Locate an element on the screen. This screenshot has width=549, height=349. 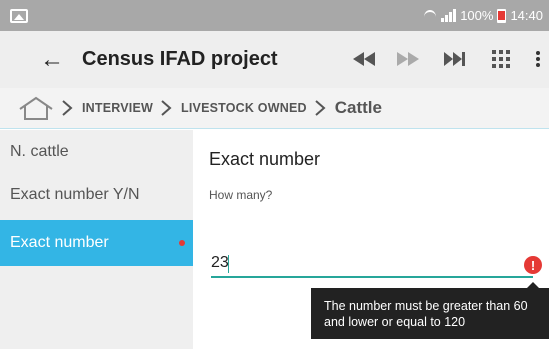
fast-forward-button is located at coordinates (408, 59).